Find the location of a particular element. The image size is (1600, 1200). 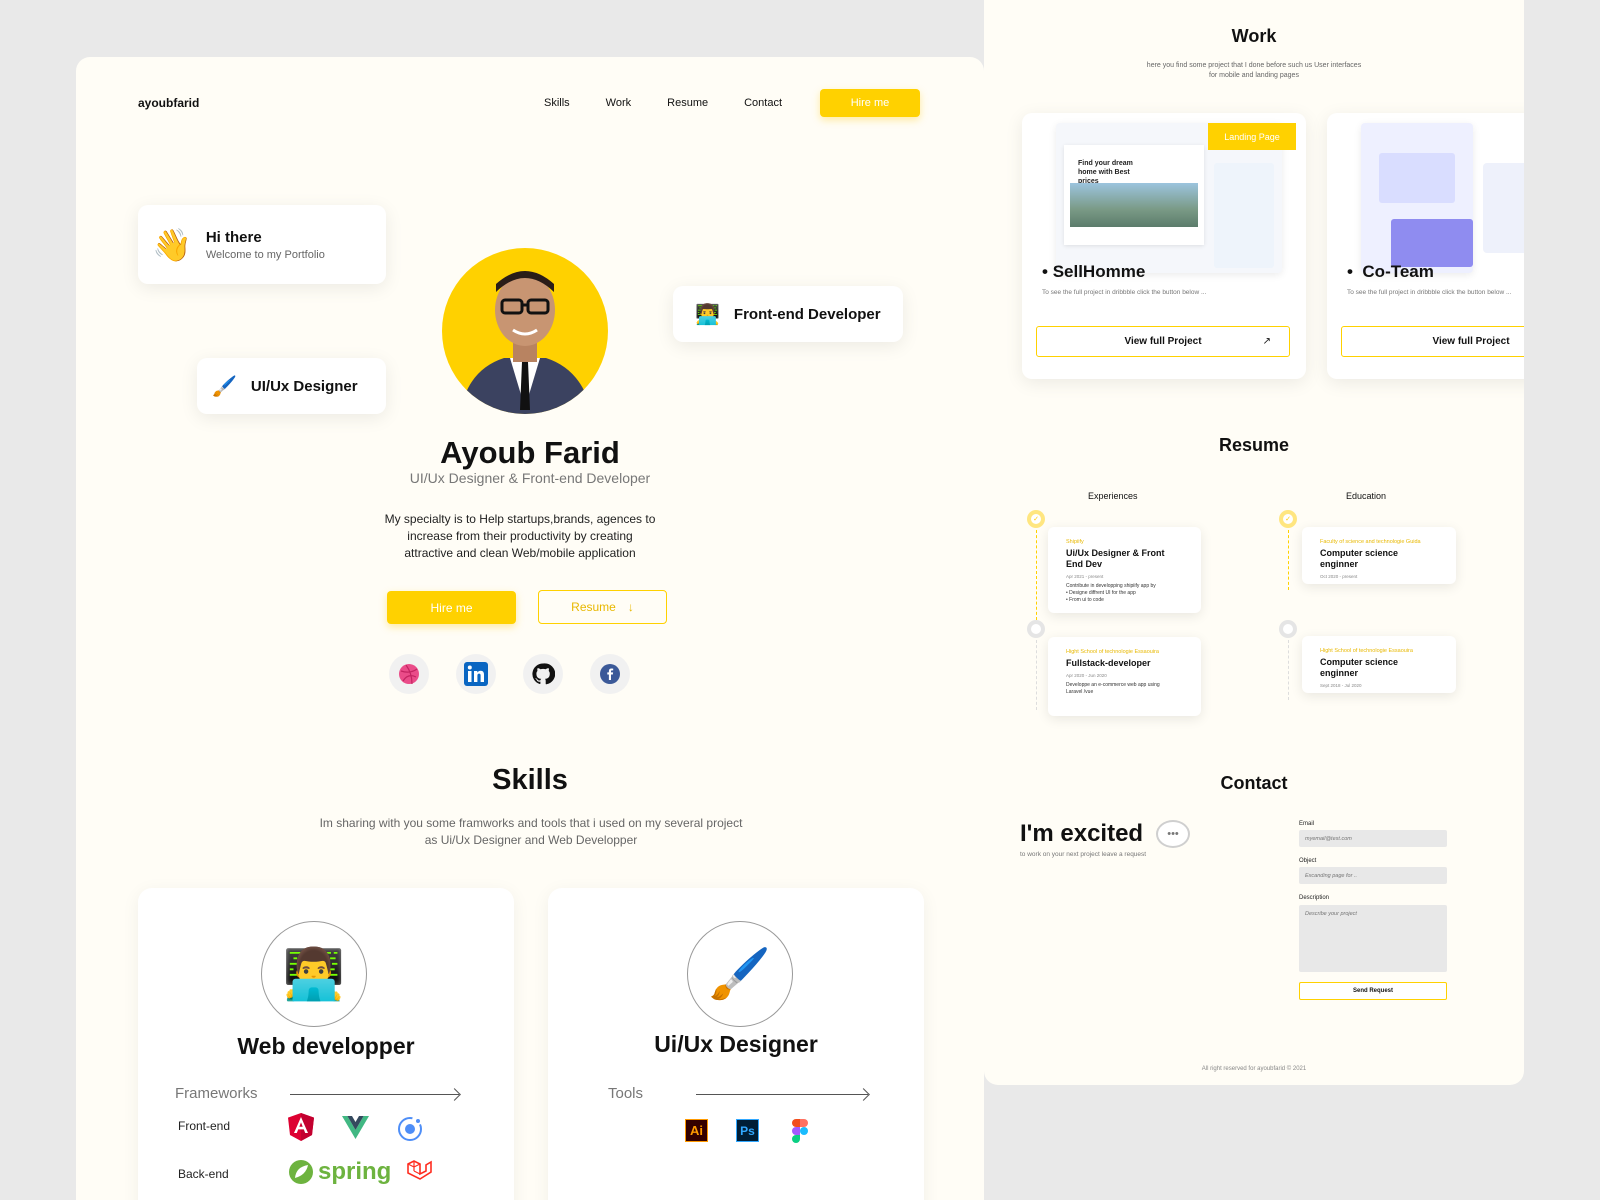

hero-role: UI/Ux Designer & Front-end Developer is located at coordinates (530, 478).